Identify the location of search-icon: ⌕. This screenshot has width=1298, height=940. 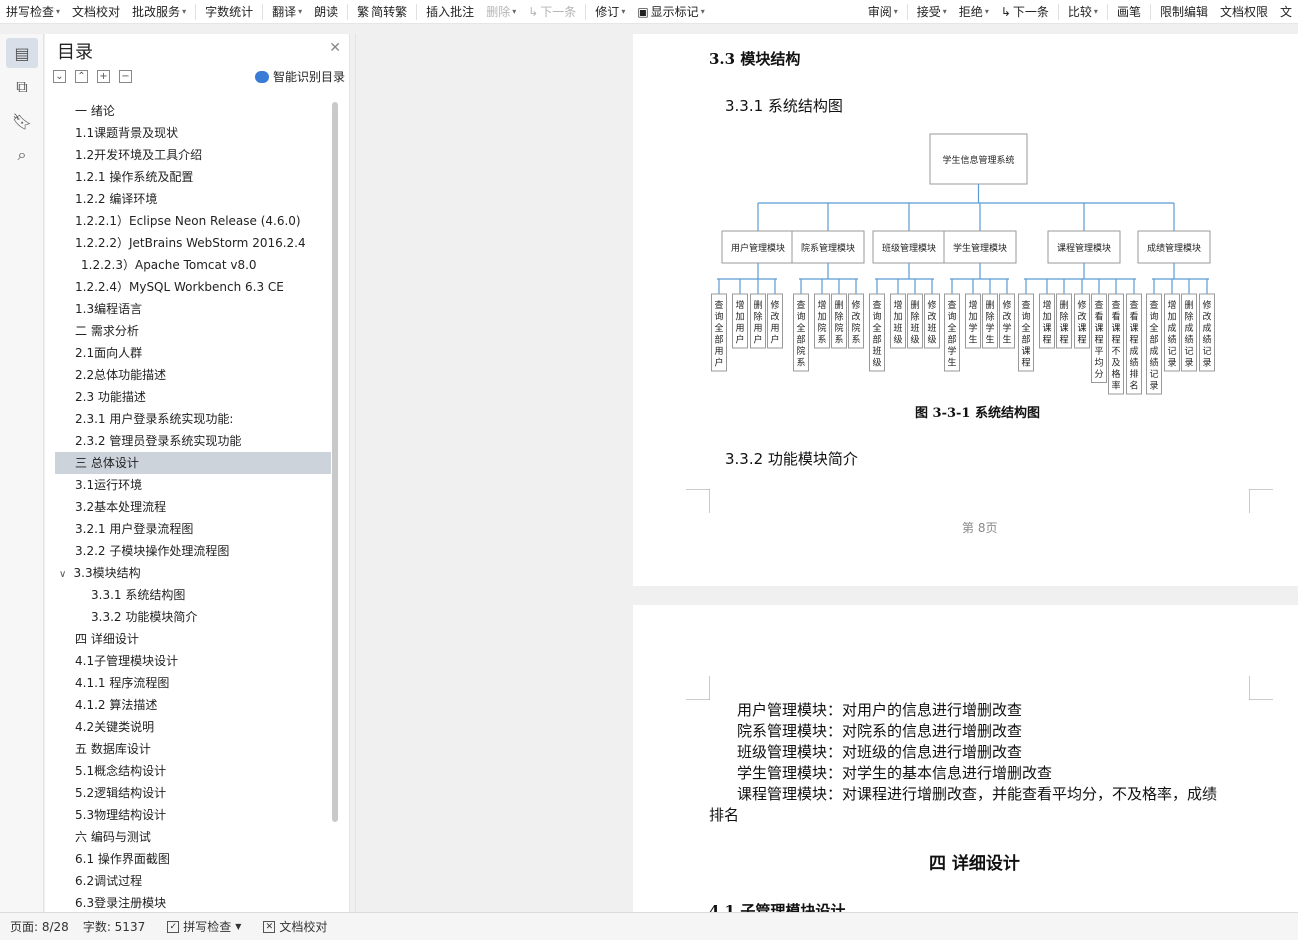
(22, 155).